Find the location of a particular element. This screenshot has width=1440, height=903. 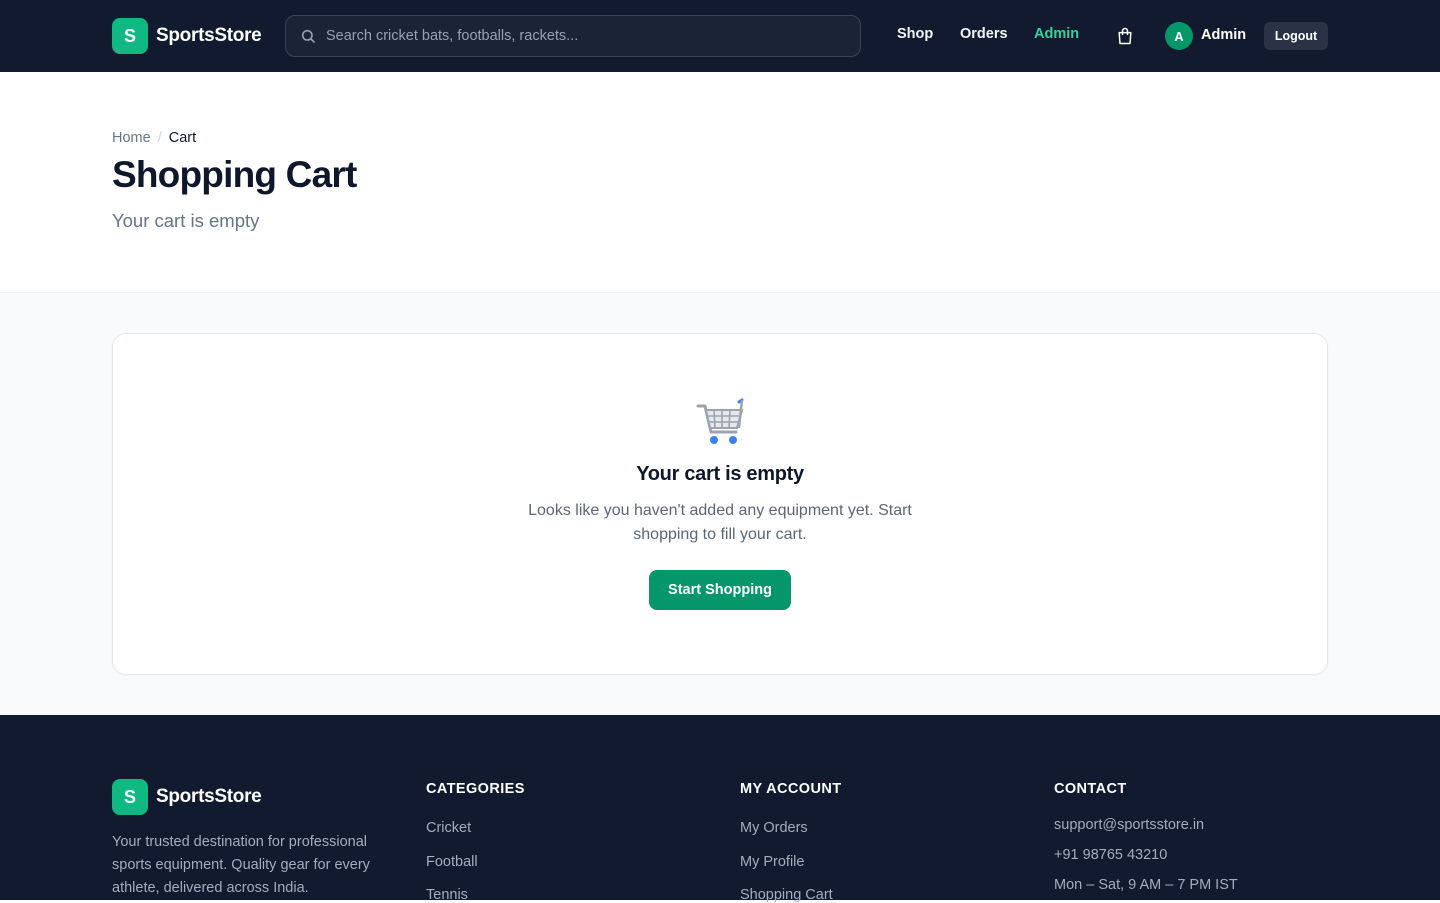

footer-contact-phone: +91 98765 43210 is located at coordinates (1111, 855).